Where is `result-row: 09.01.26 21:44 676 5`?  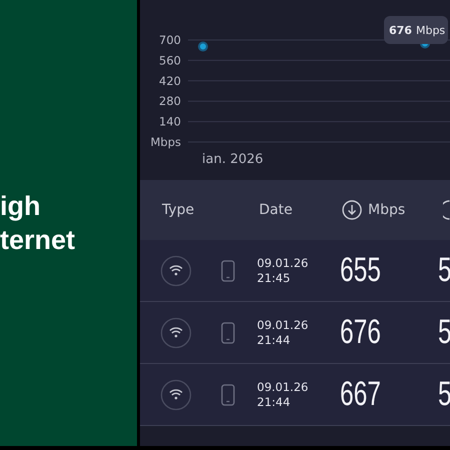 result-row: 09.01.26 21:44 676 5 is located at coordinates (295, 333).